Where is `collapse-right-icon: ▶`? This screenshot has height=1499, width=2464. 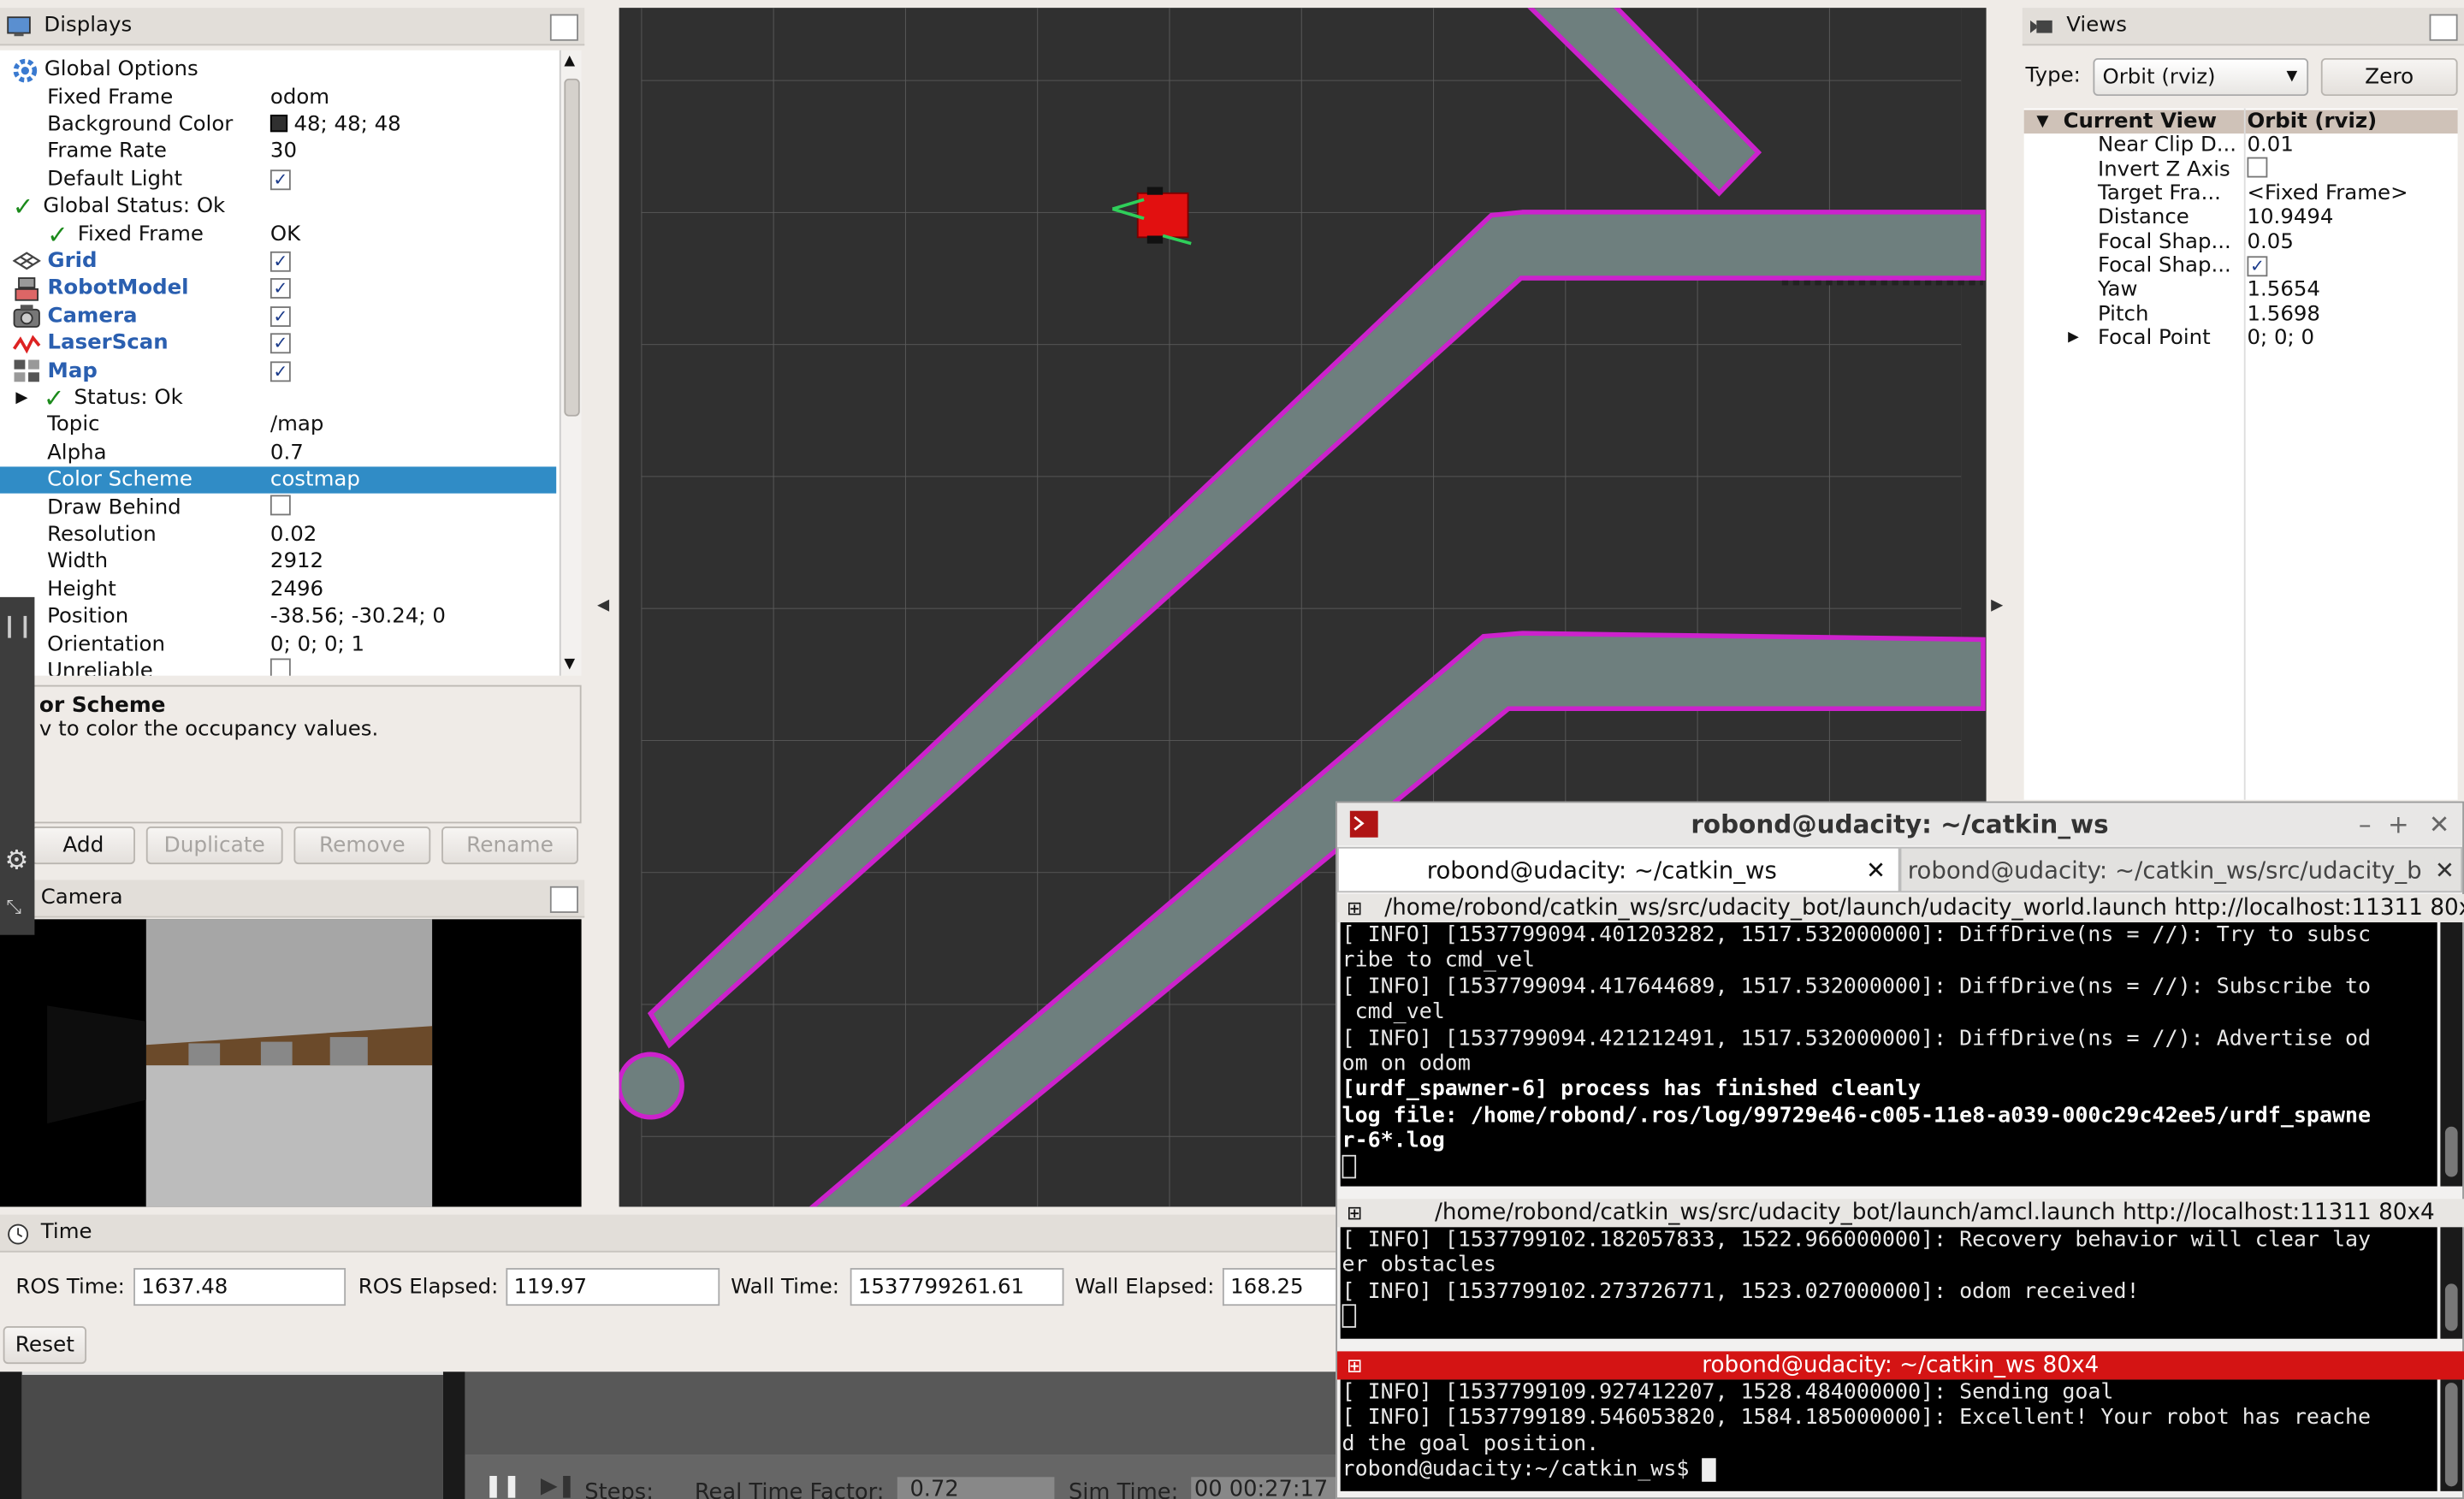
collapse-right-icon: ▶ is located at coordinates (1997, 605).